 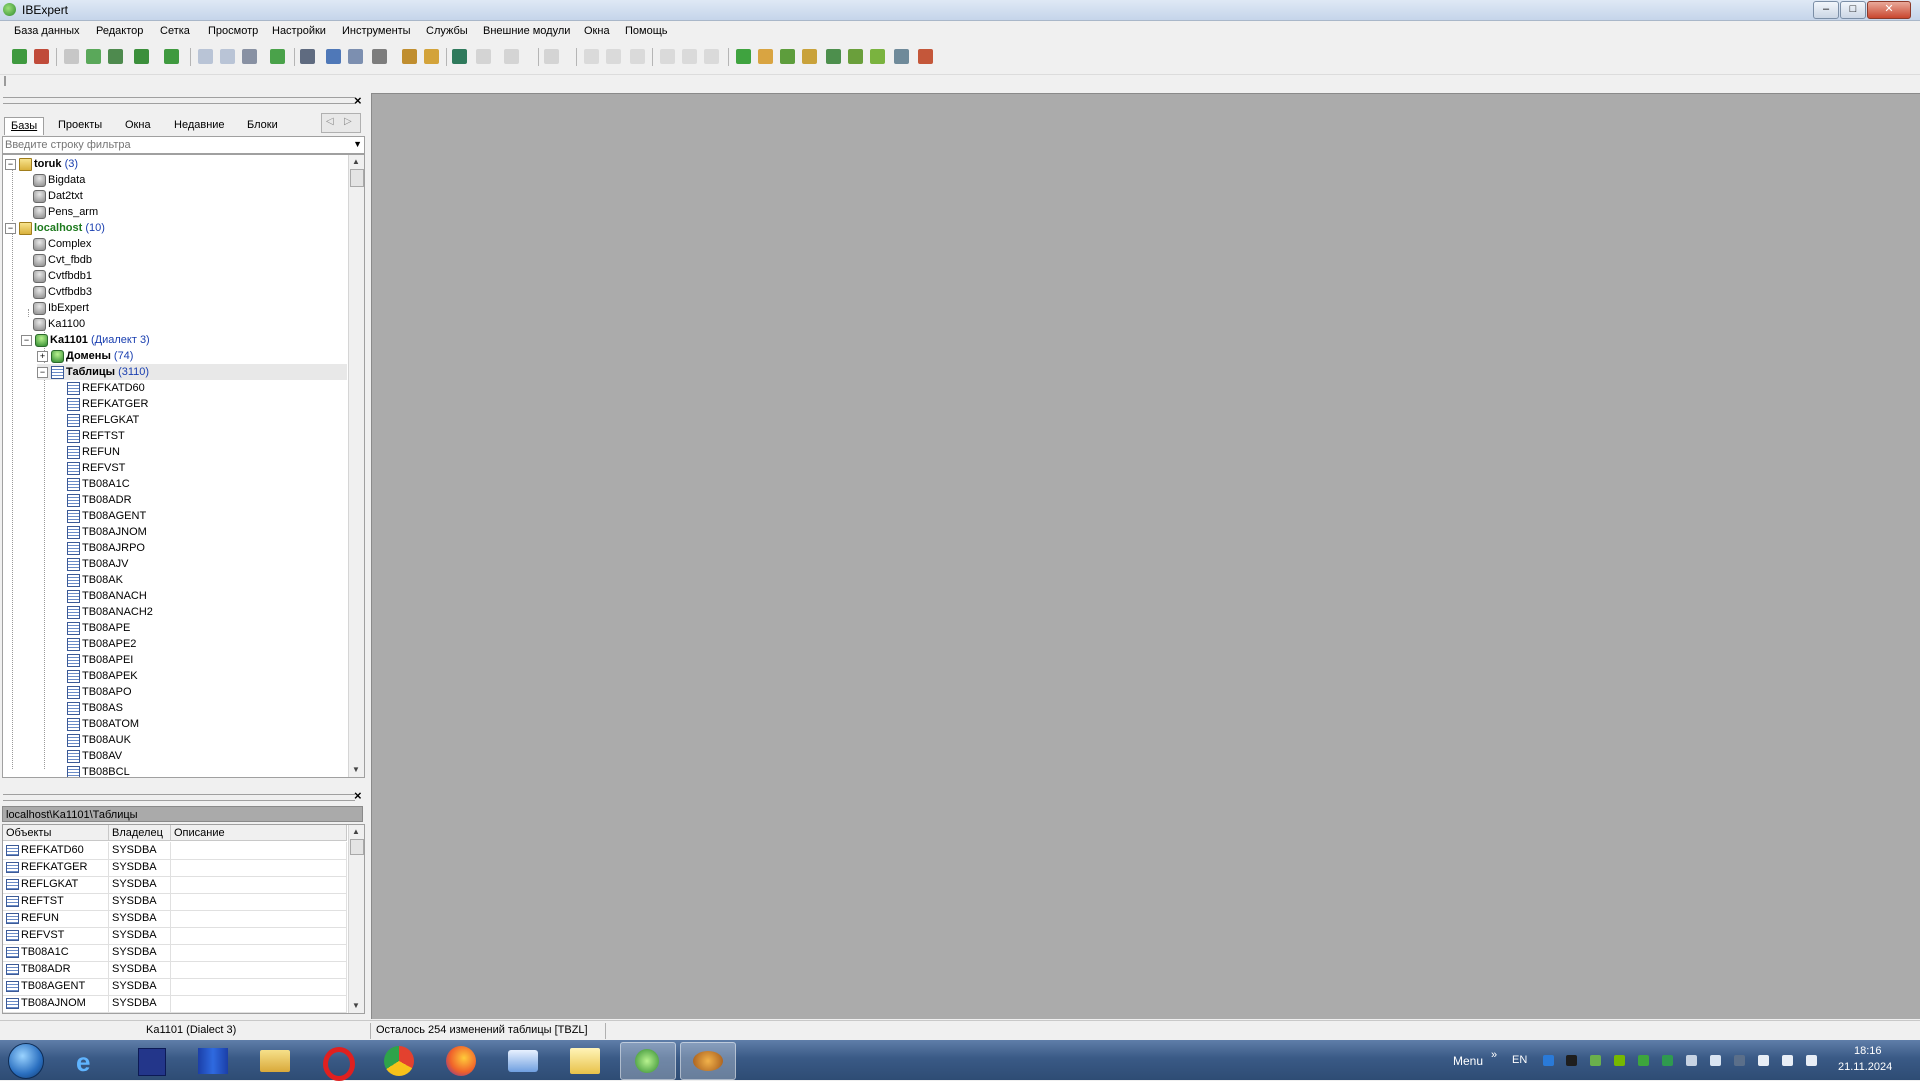 What do you see at coordinates (85, 356) in the screenshot?
I see `tree-node-domains: + Домены (74)` at bounding box center [85, 356].